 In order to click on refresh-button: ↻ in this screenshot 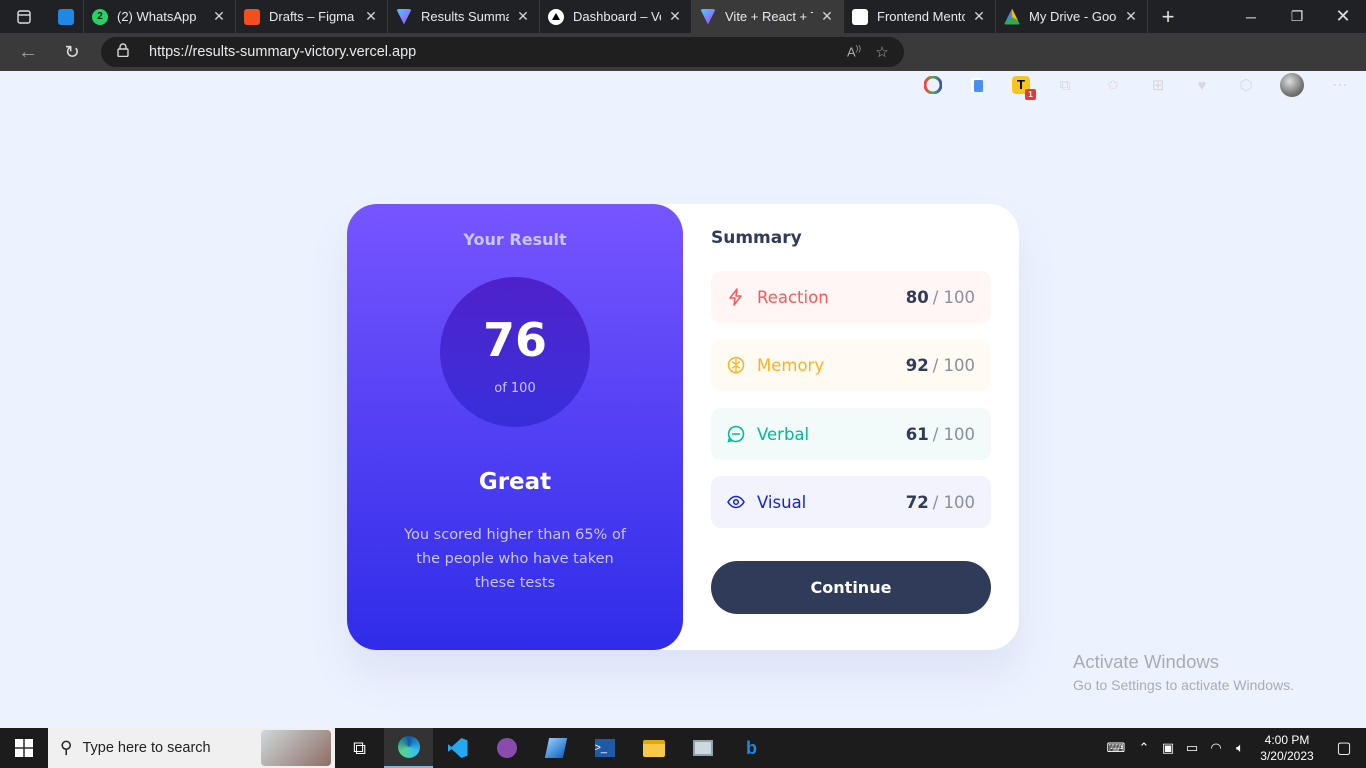, I will do `click(72, 52)`.